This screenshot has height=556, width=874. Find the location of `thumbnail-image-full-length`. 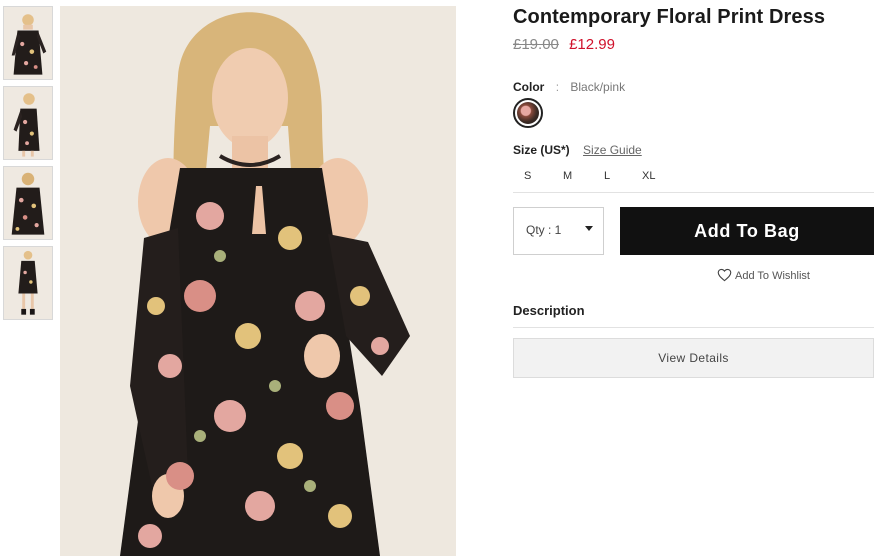

thumbnail-image-full-length is located at coordinates (28, 283).